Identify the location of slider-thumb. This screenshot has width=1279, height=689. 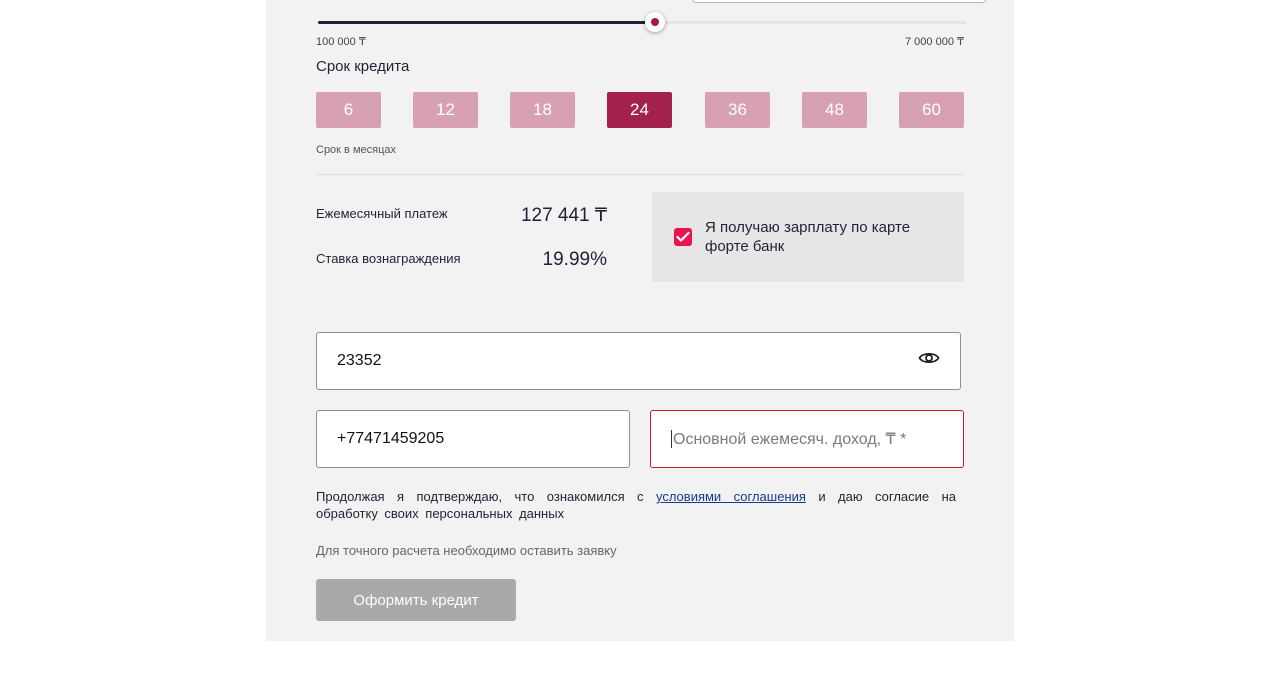
(654, 22).